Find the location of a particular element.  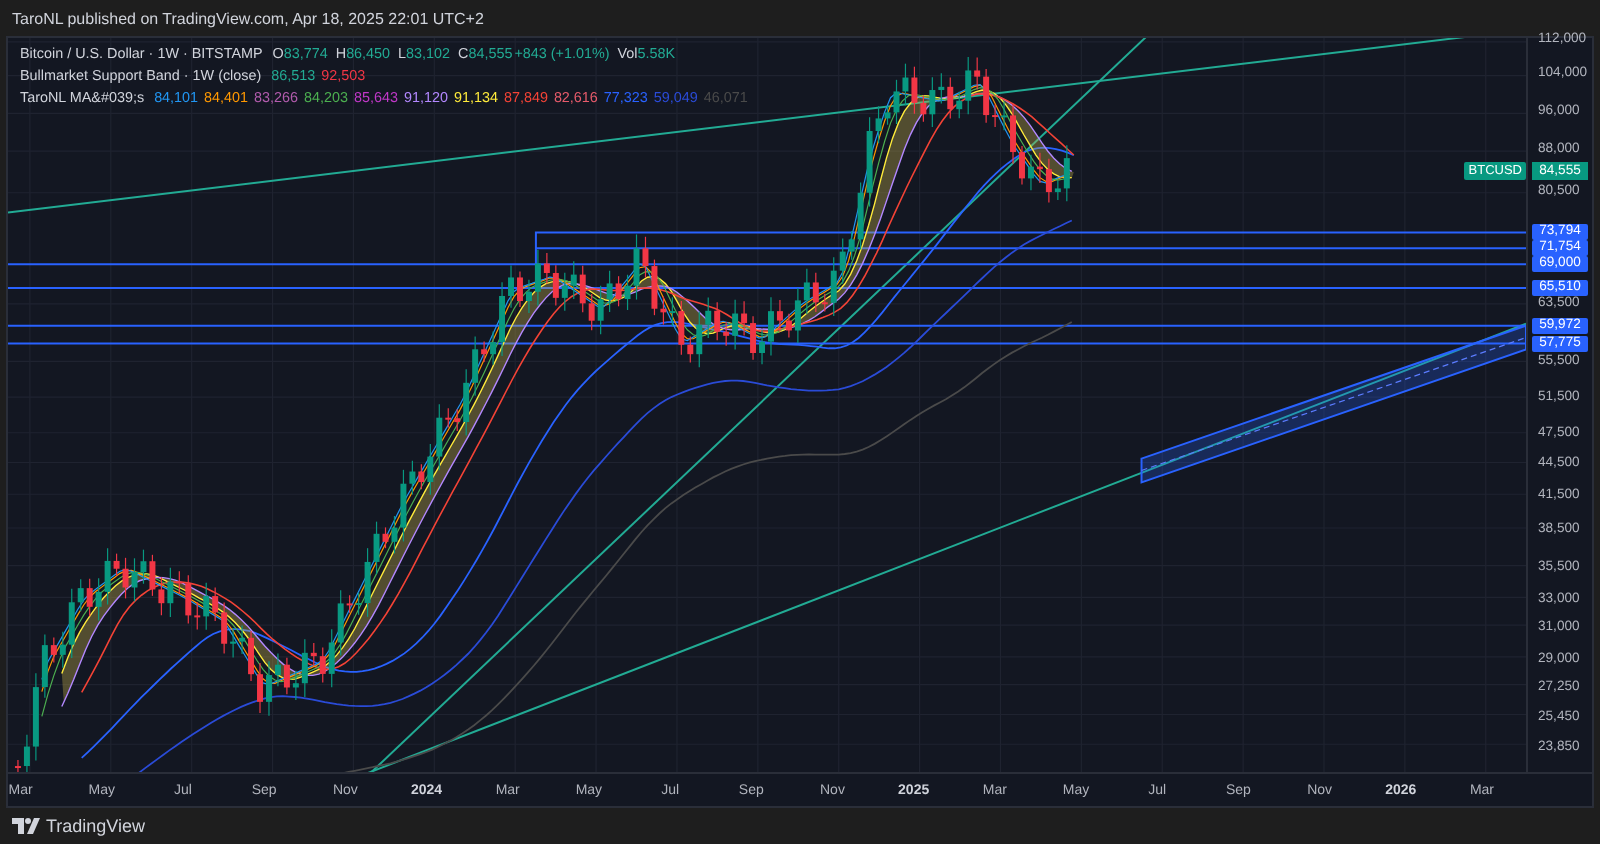

brand-name: TradingView is located at coordinates (96, 826).